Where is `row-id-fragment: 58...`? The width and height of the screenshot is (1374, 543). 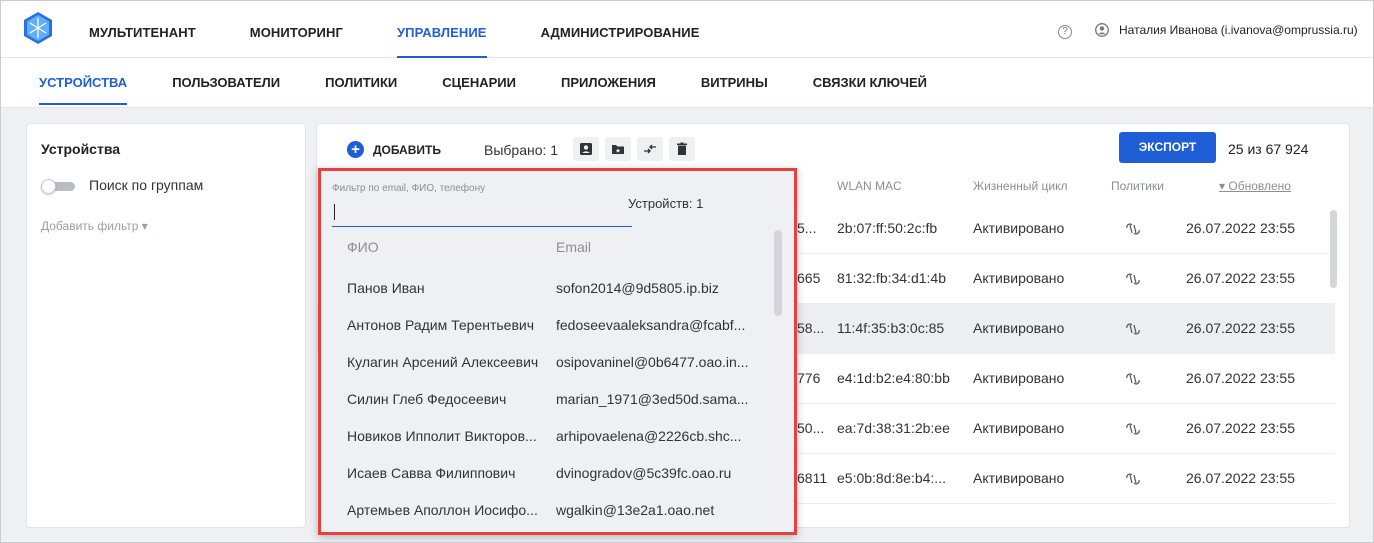 row-id-fragment: 58... is located at coordinates (811, 328).